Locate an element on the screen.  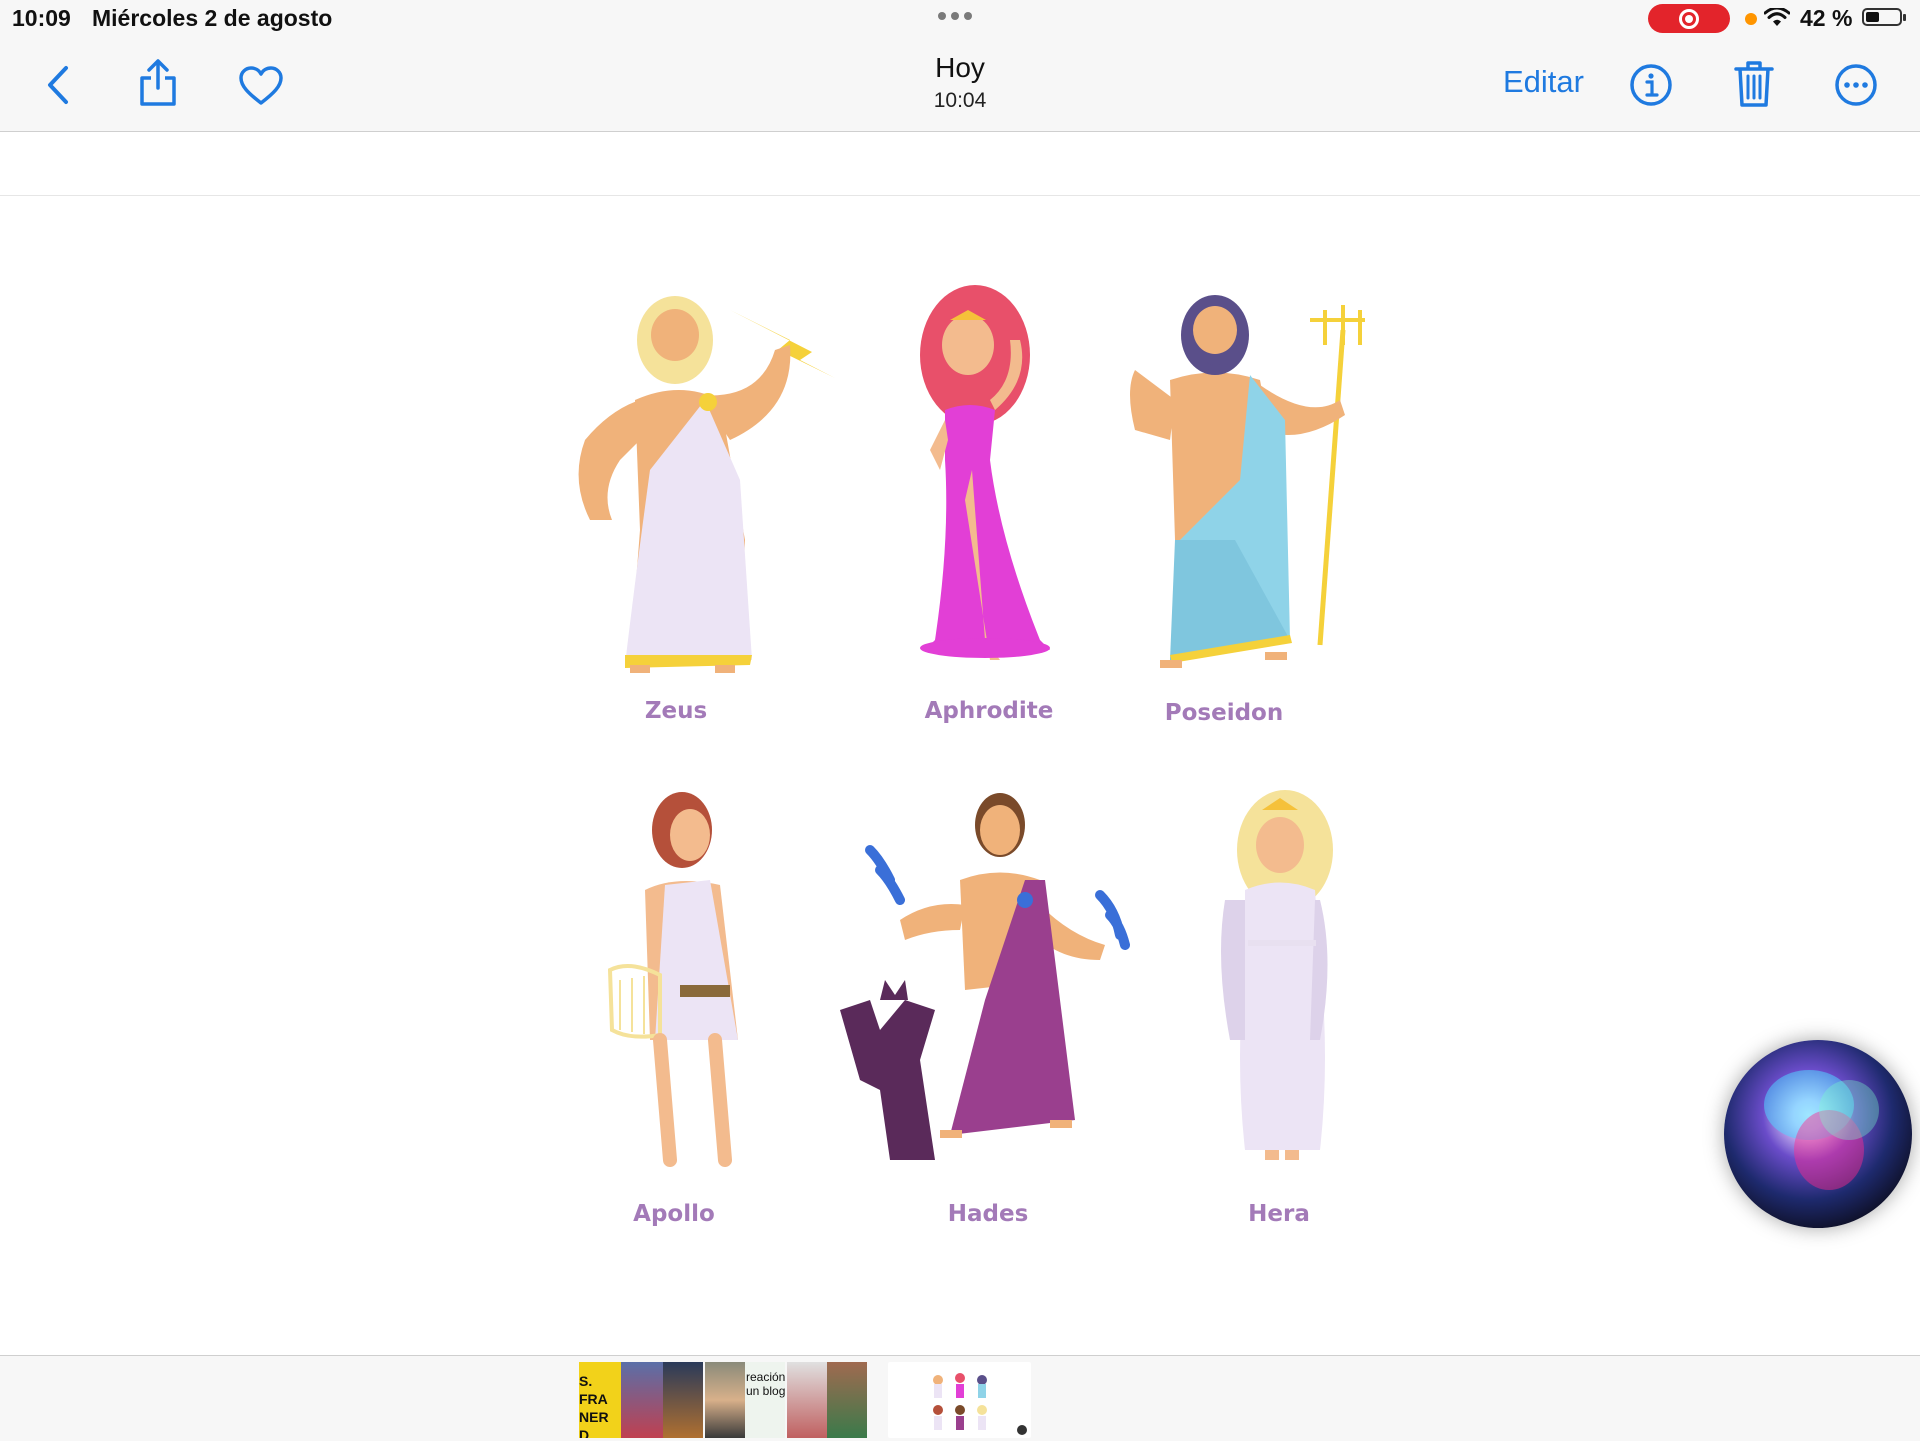
status-bar: 10:09 Miércoles 2 de agosto 42 % is located at coordinates (960, 18).